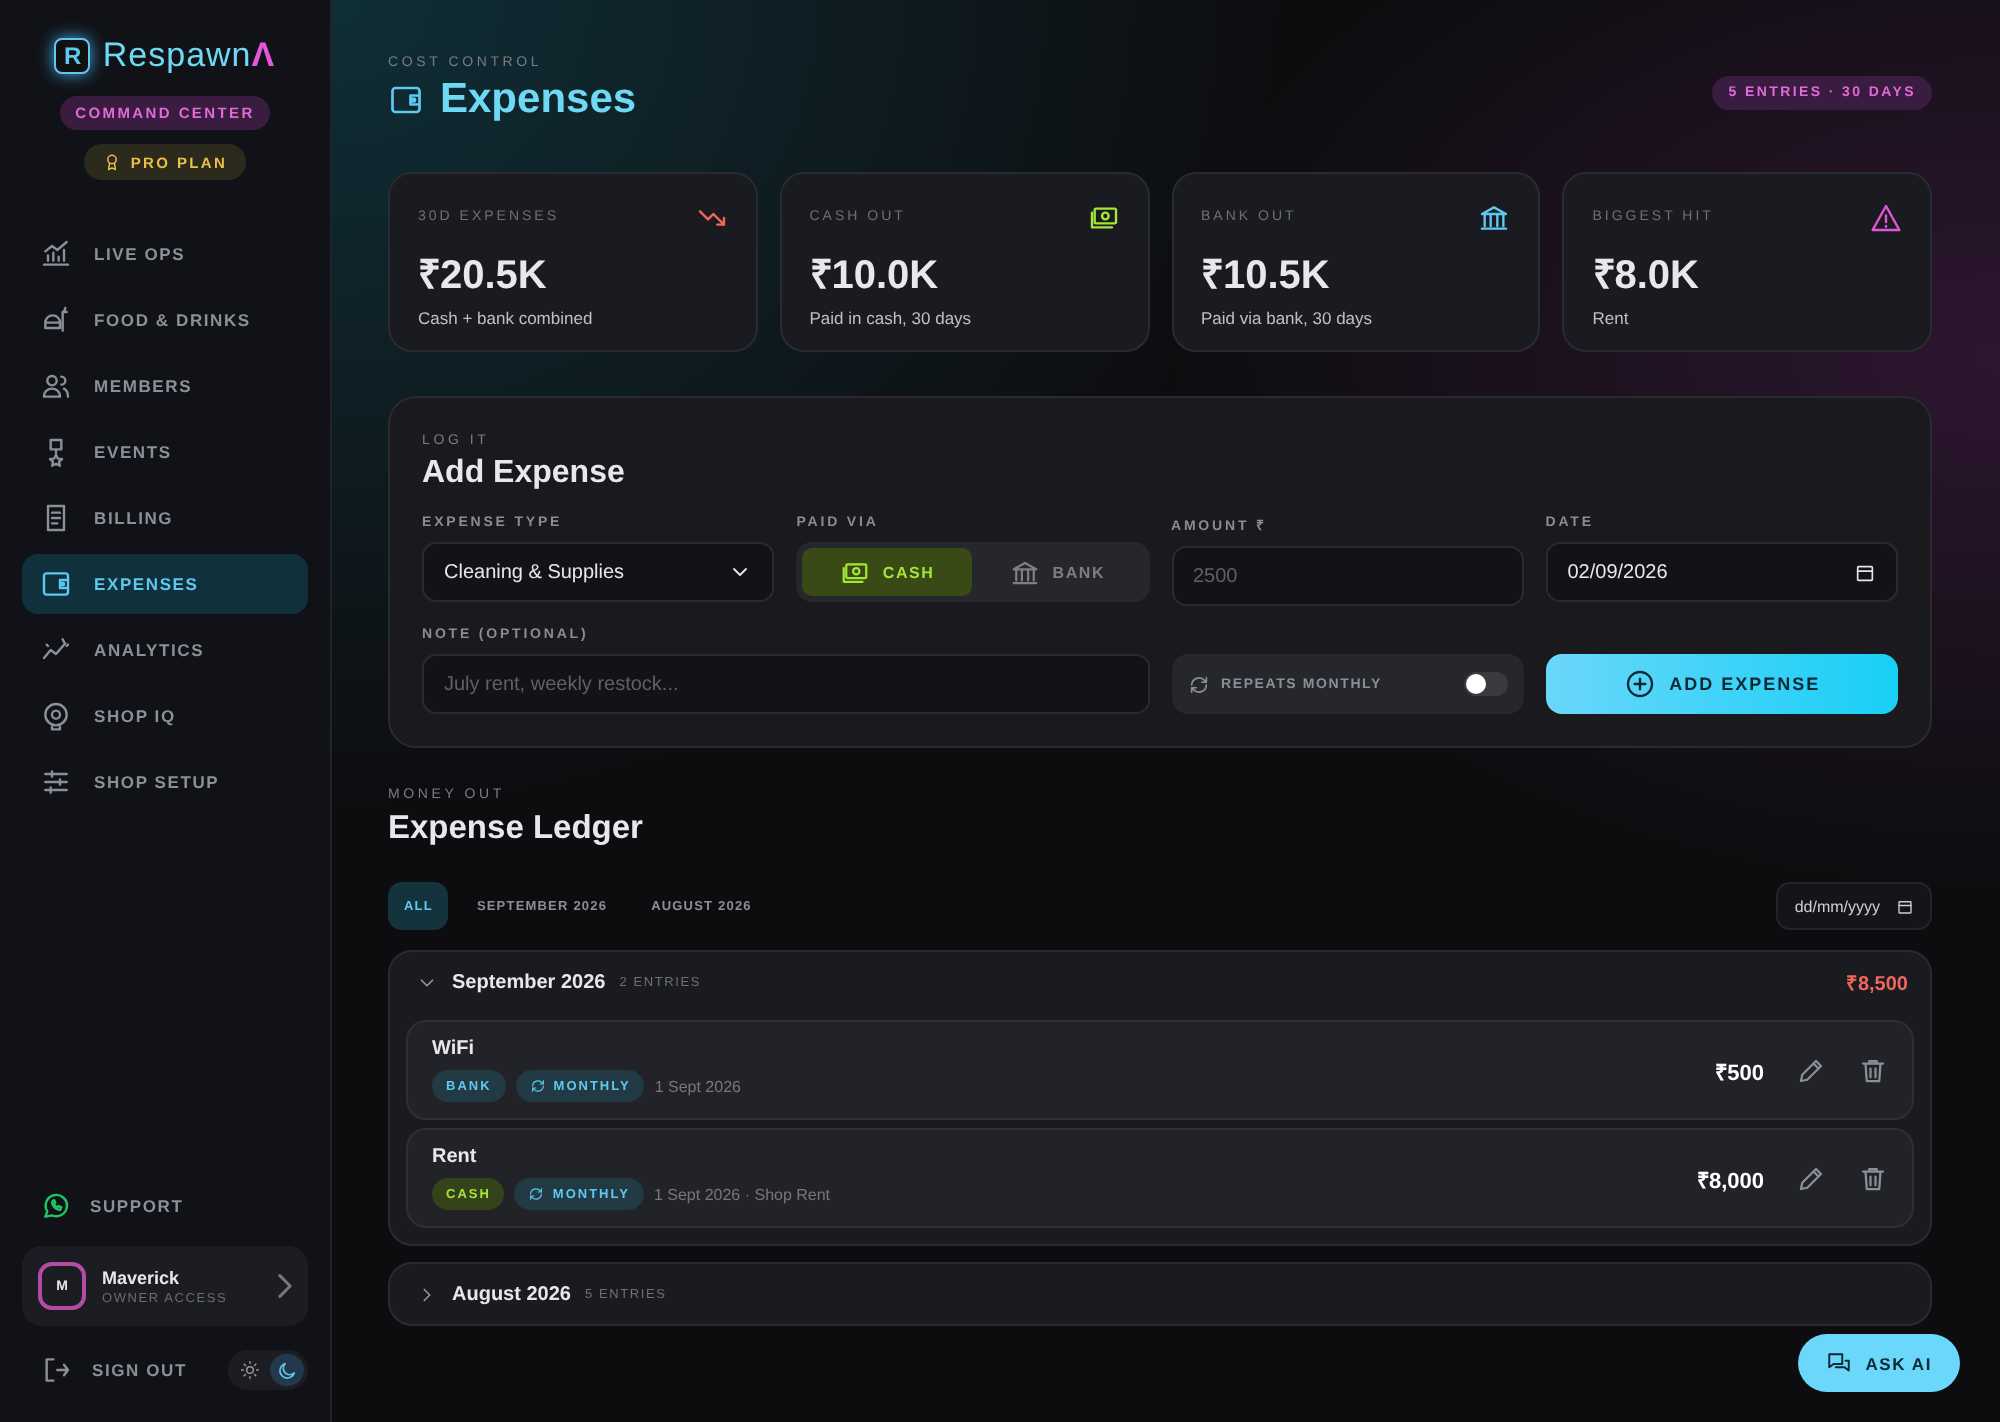  What do you see at coordinates (56, 1370) in the screenshot?
I see `sign-out-icon` at bounding box center [56, 1370].